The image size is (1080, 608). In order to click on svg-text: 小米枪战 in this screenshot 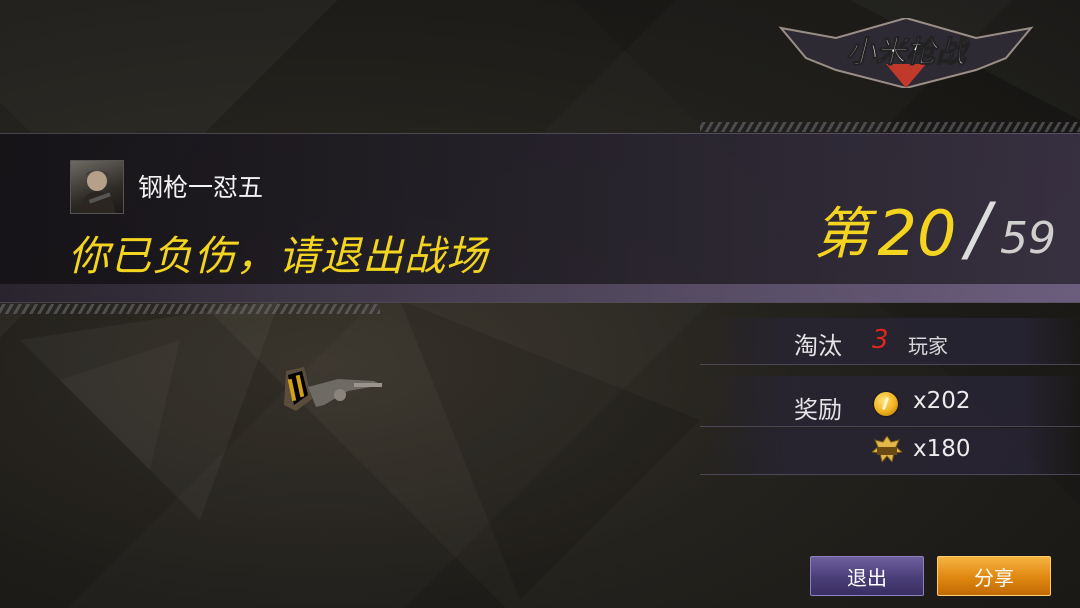, I will do `click(908, 52)`.